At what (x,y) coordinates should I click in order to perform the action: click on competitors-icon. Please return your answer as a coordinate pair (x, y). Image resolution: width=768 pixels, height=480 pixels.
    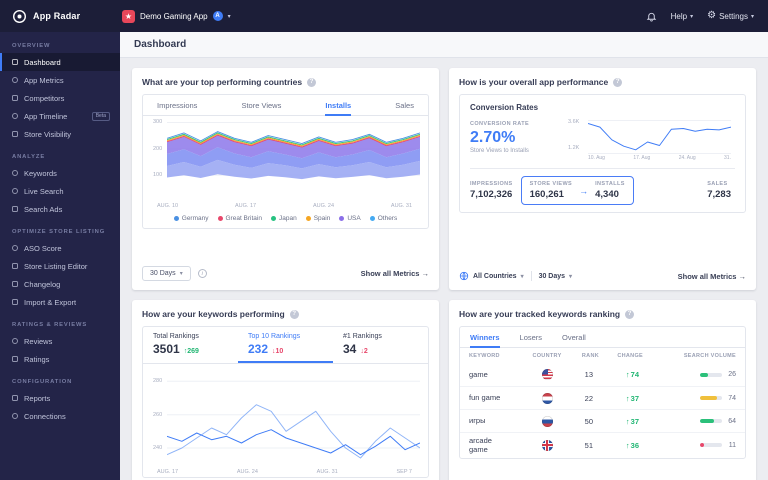
    Looking at the image, I should click on (15, 98).